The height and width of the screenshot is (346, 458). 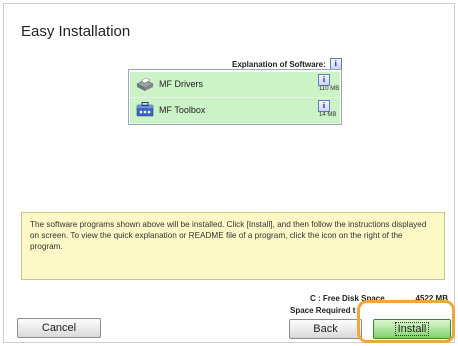 What do you see at coordinates (406, 321) in the screenshot?
I see `install-highlight` at bounding box center [406, 321].